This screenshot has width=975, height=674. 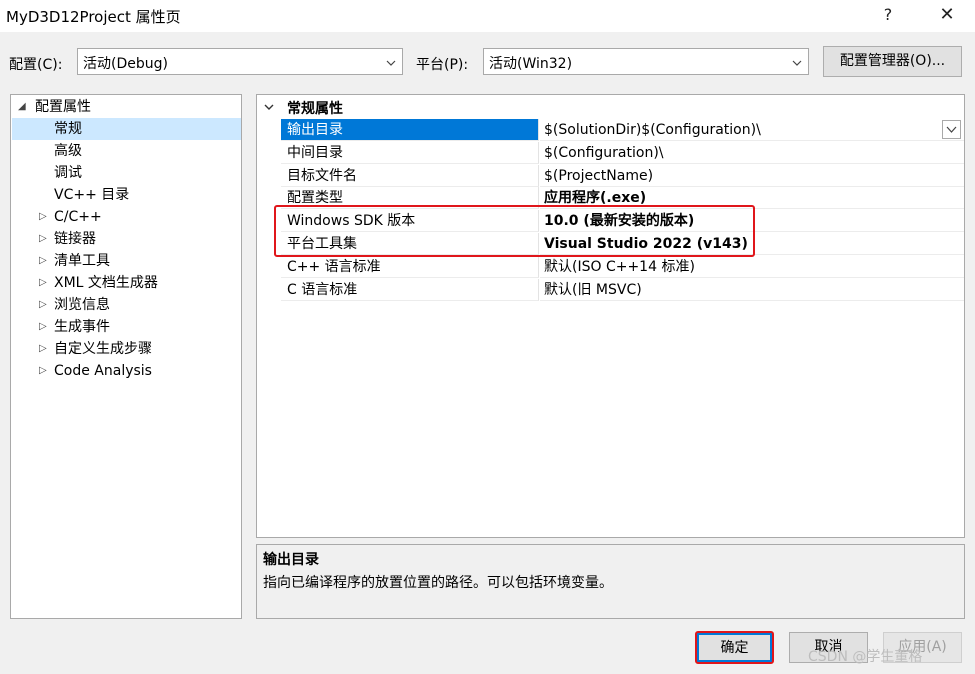 I want to click on platform-dropdown: 活动(Win32), so click(x=646, y=61).